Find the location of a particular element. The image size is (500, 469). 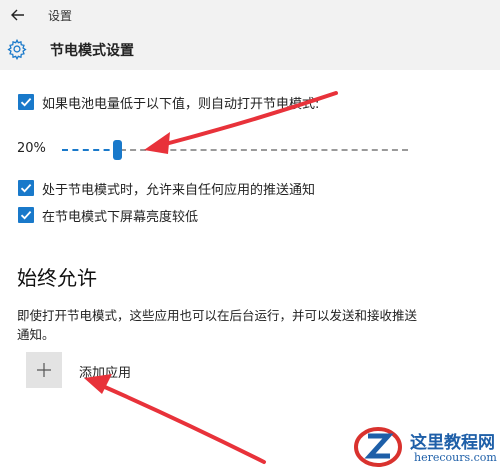

battery-threshold-slider is located at coordinates (235, 150).